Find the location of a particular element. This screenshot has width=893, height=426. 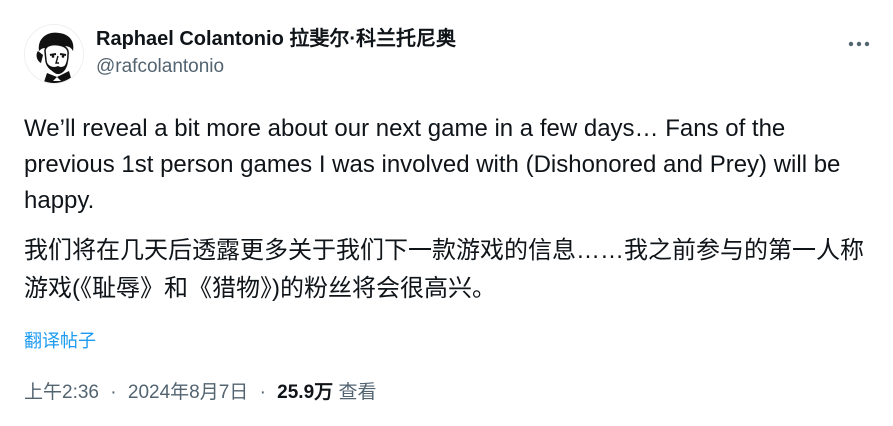

portrait-avatar-icon is located at coordinates (54, 54).